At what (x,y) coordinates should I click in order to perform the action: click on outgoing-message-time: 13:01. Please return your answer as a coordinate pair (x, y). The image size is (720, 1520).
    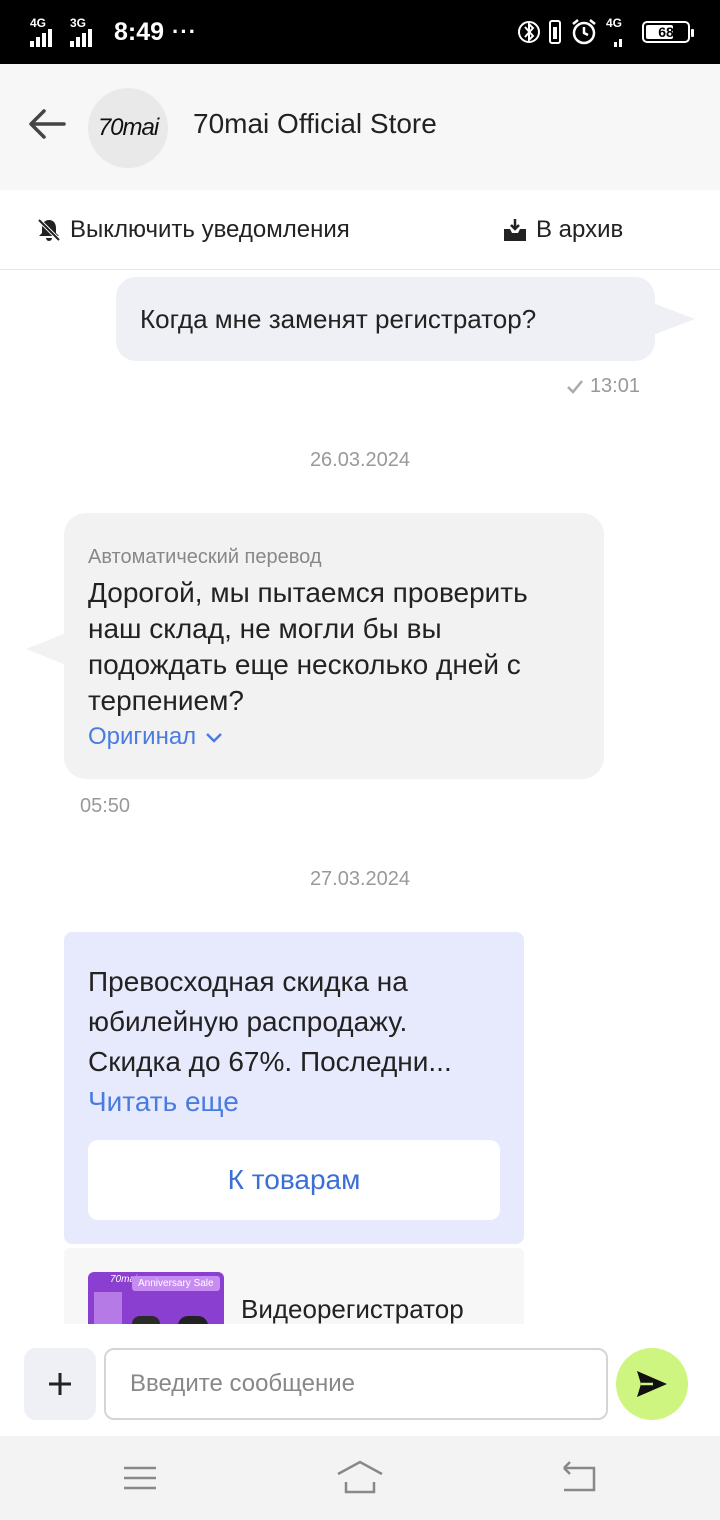
    Looking at the image, I should click on (614, 386).